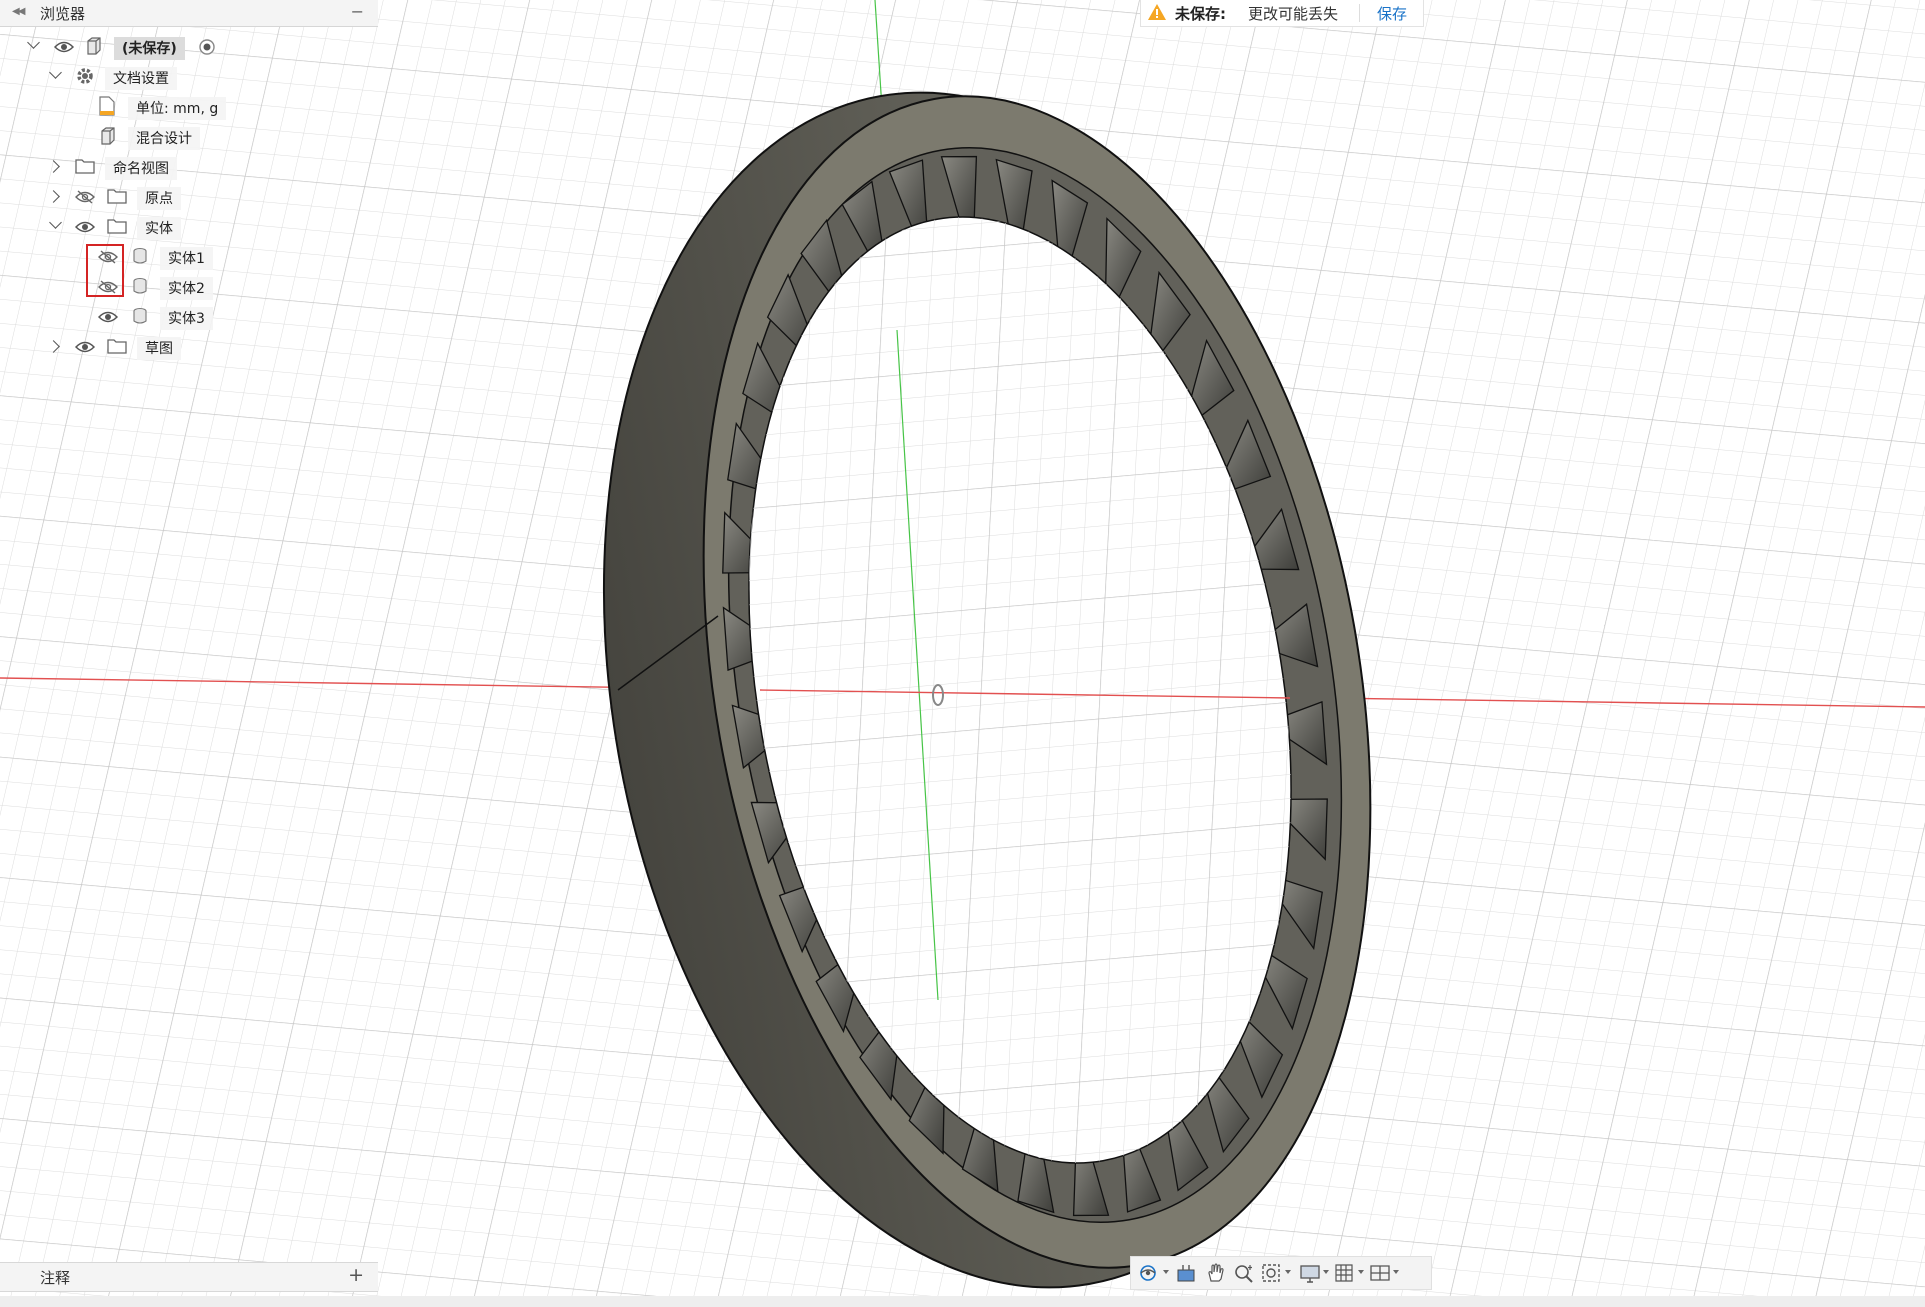 The image size is (1925, 1307). Describe the element at coordinates (85, 197) in the screenshot. I see `eye-hidden-icon` at that location.